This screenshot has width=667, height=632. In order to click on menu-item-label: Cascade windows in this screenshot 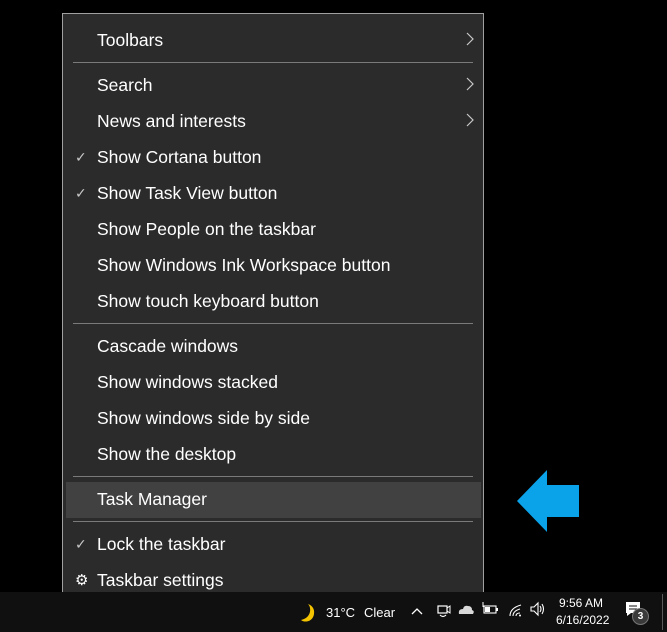, I will do `click(168, 346)`.